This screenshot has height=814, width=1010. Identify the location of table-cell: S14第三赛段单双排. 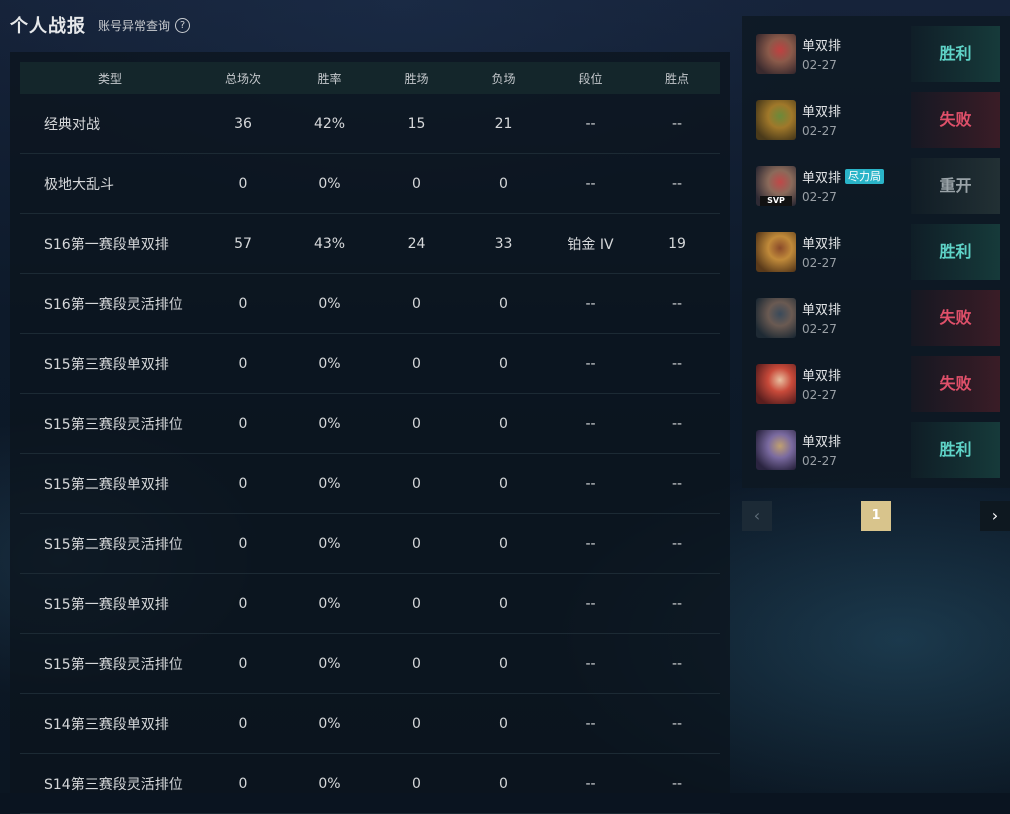
(106, 724).